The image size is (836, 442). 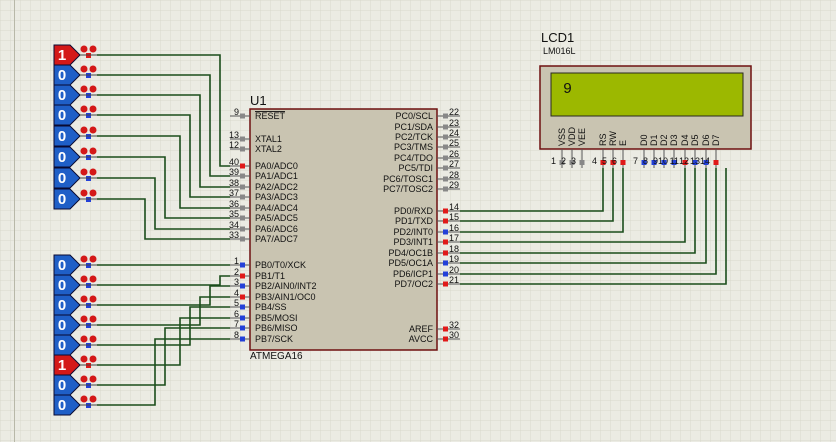 What do you see at coordinates (582, 137) in the screenshot?
I see `lcd-pin-name: VEE` at bounding box center [582, 137].